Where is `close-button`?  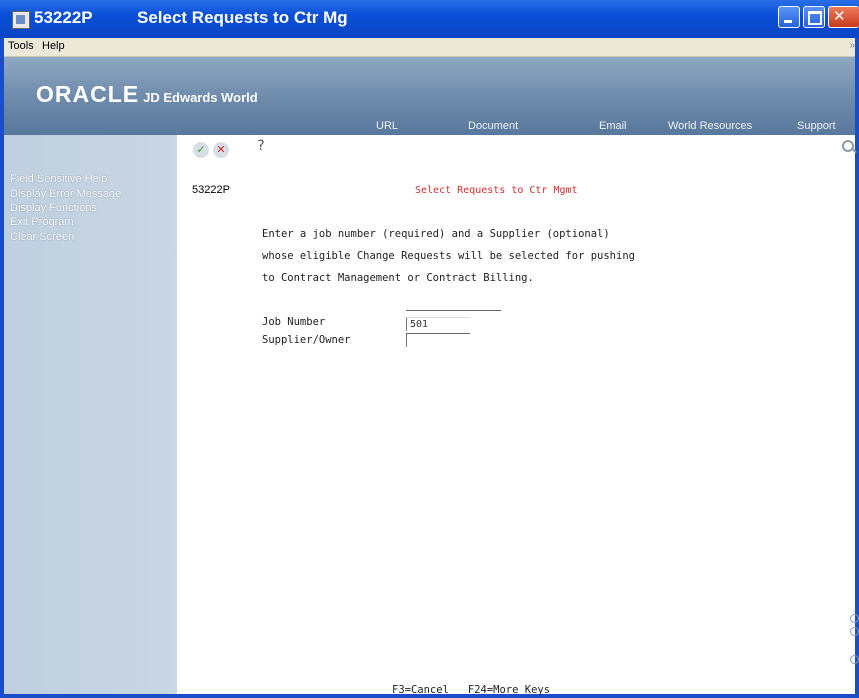 close-button is located at coordinates (843, 17).